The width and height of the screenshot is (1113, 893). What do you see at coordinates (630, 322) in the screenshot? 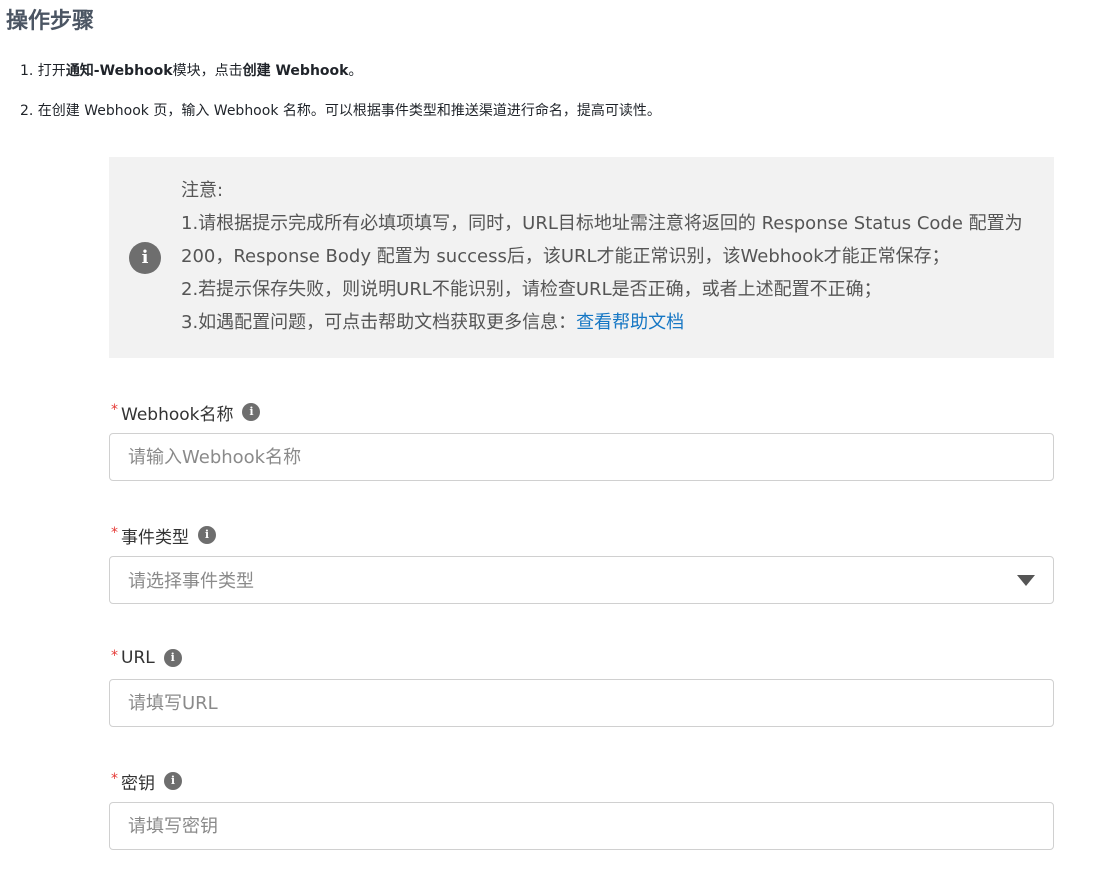
I see `help-doc-link: 查看帮助文档` at bounding box center [630, 322].